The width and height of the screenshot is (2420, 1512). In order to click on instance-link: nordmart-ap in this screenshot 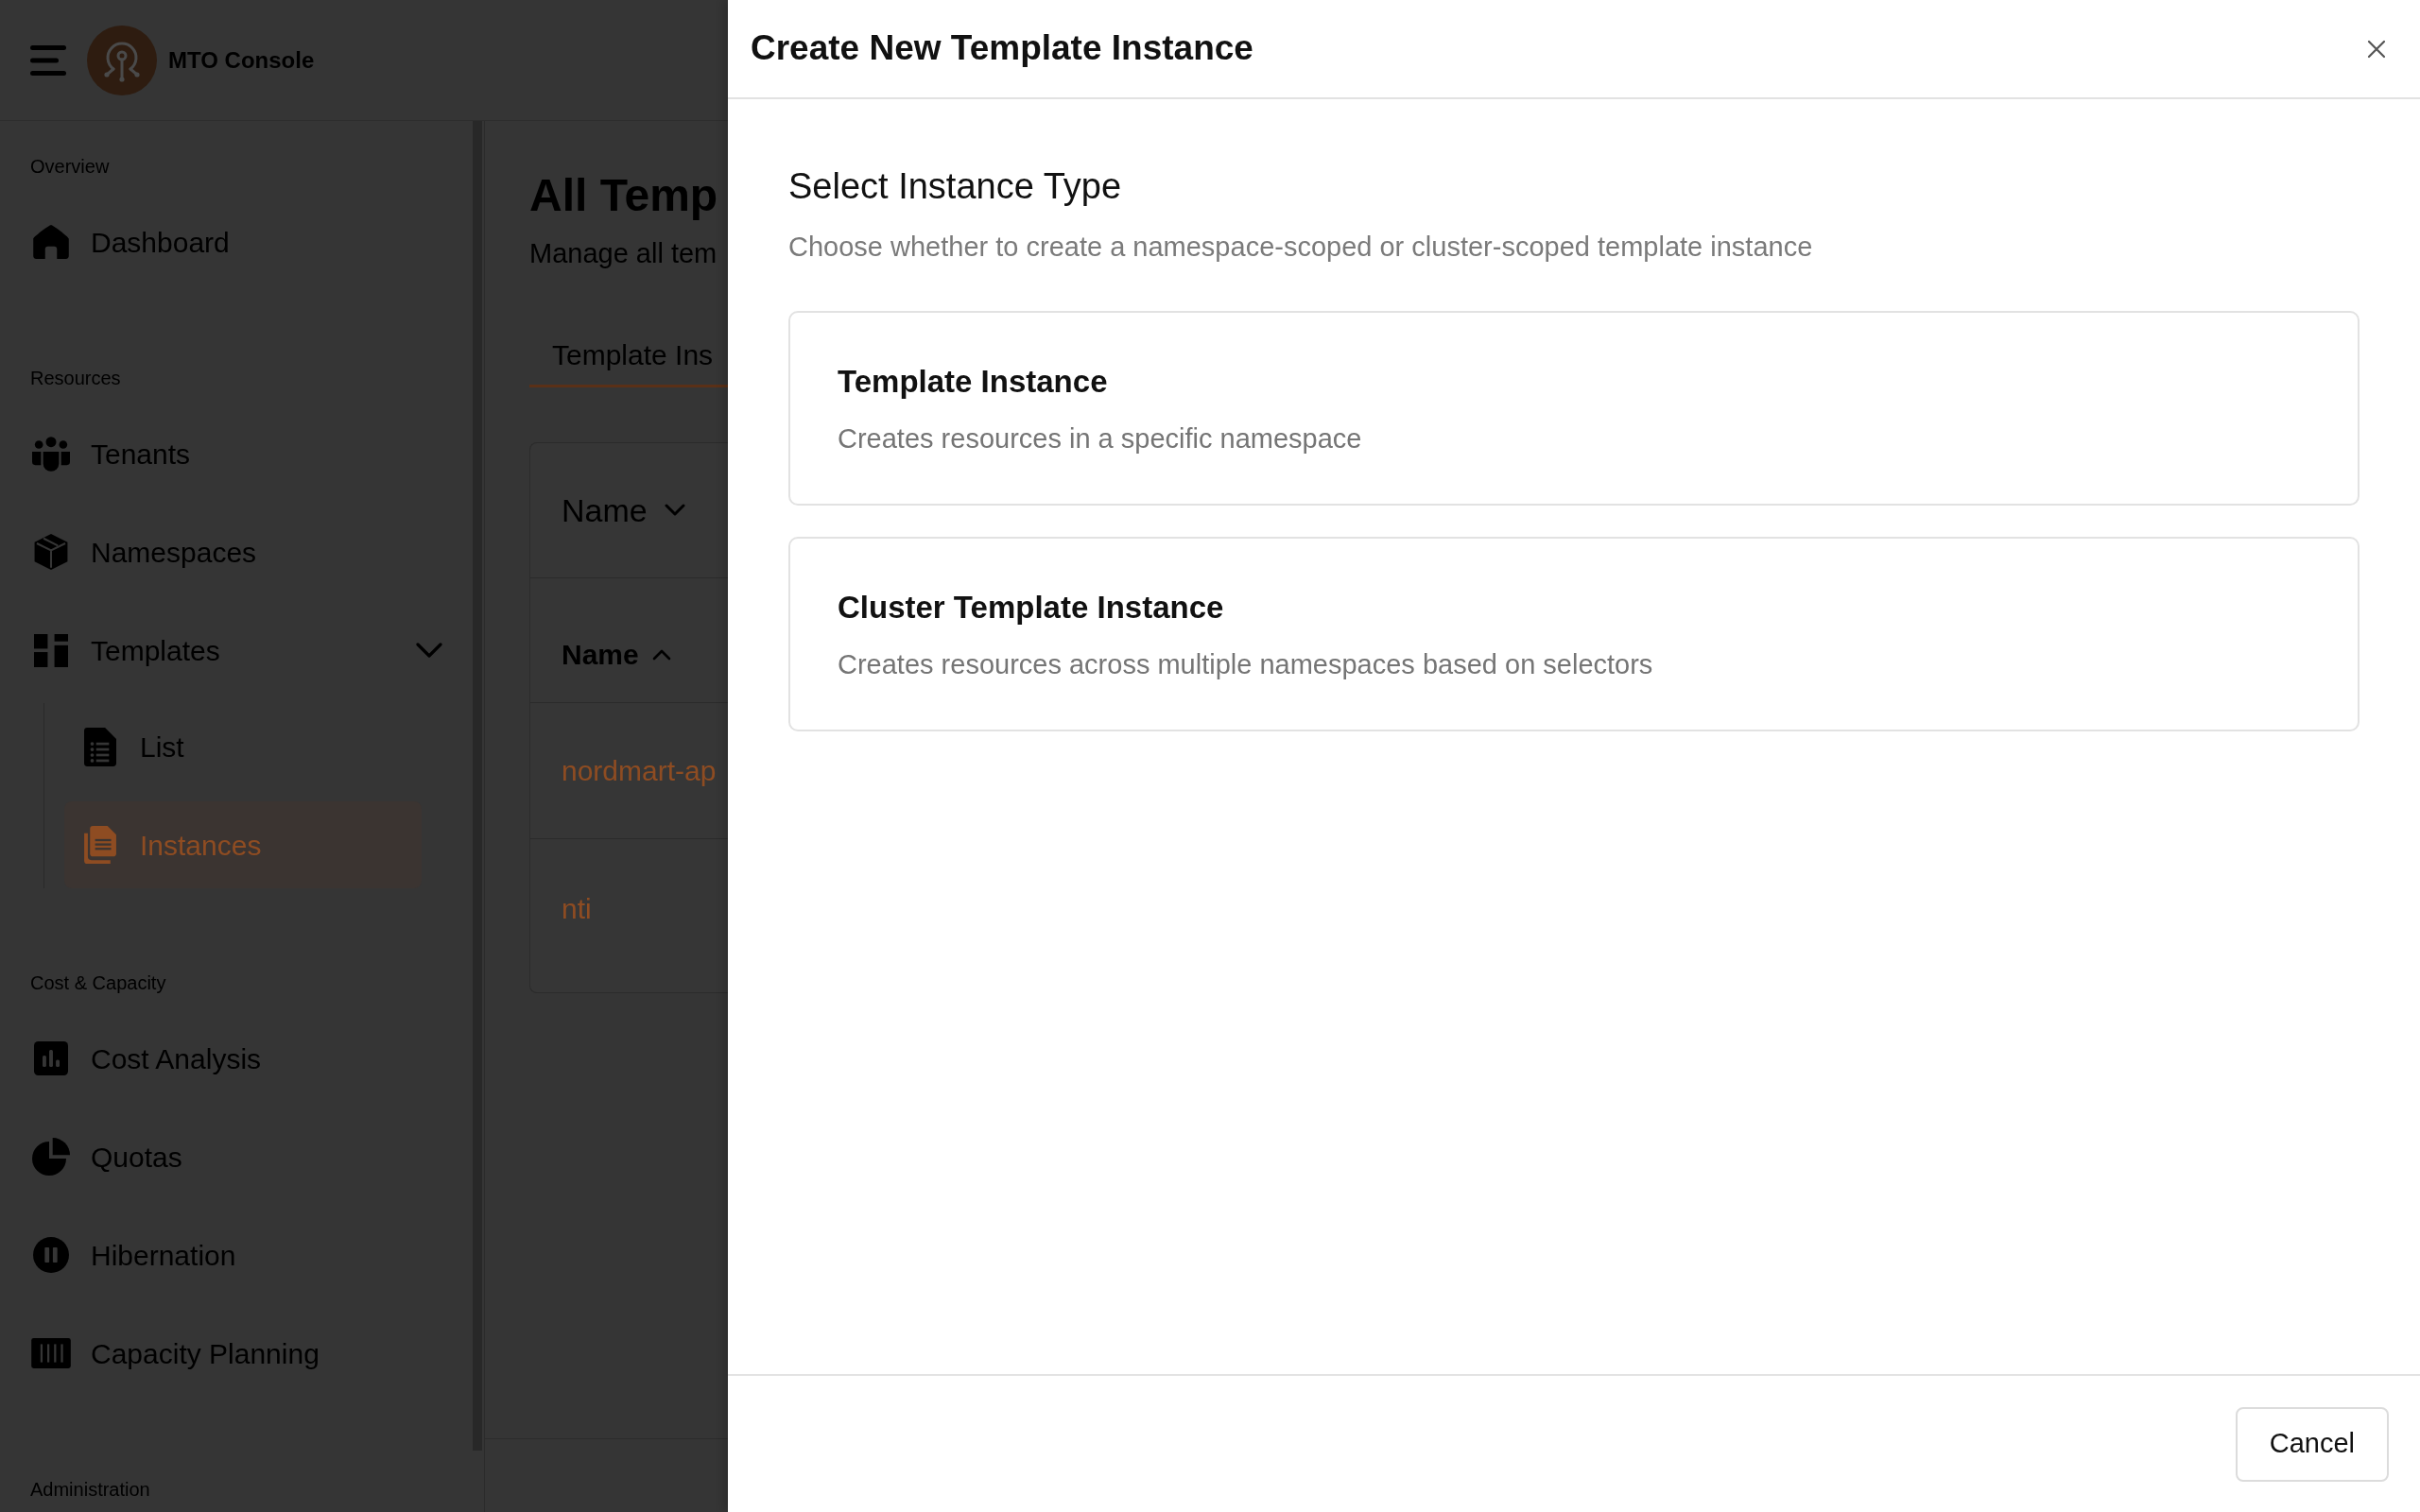, I will do `click(639, 770)`.